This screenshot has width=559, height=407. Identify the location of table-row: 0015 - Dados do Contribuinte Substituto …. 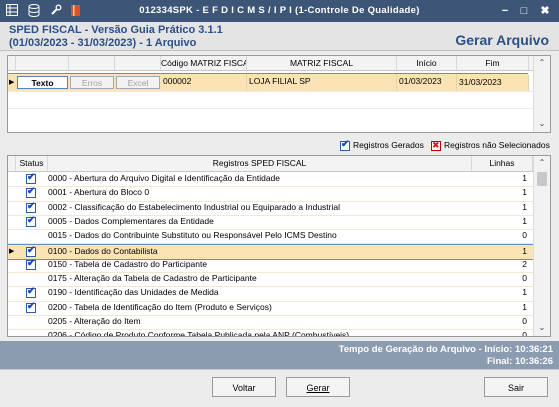
(270, 237).